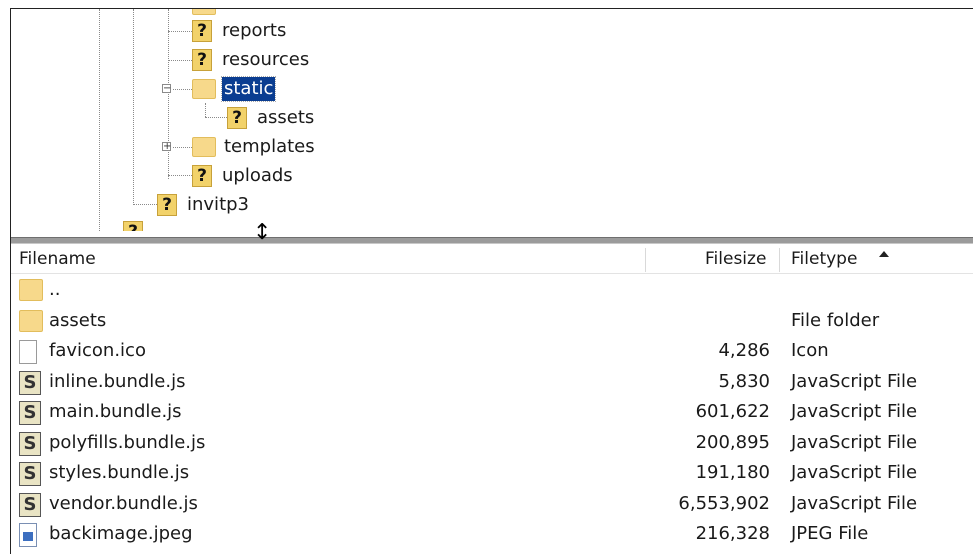 The width and height of the screenshot is (980, 554). Describe the element at coordinates (286, 117) in the screenshot. I see `tree-node-label: assets` at that location.